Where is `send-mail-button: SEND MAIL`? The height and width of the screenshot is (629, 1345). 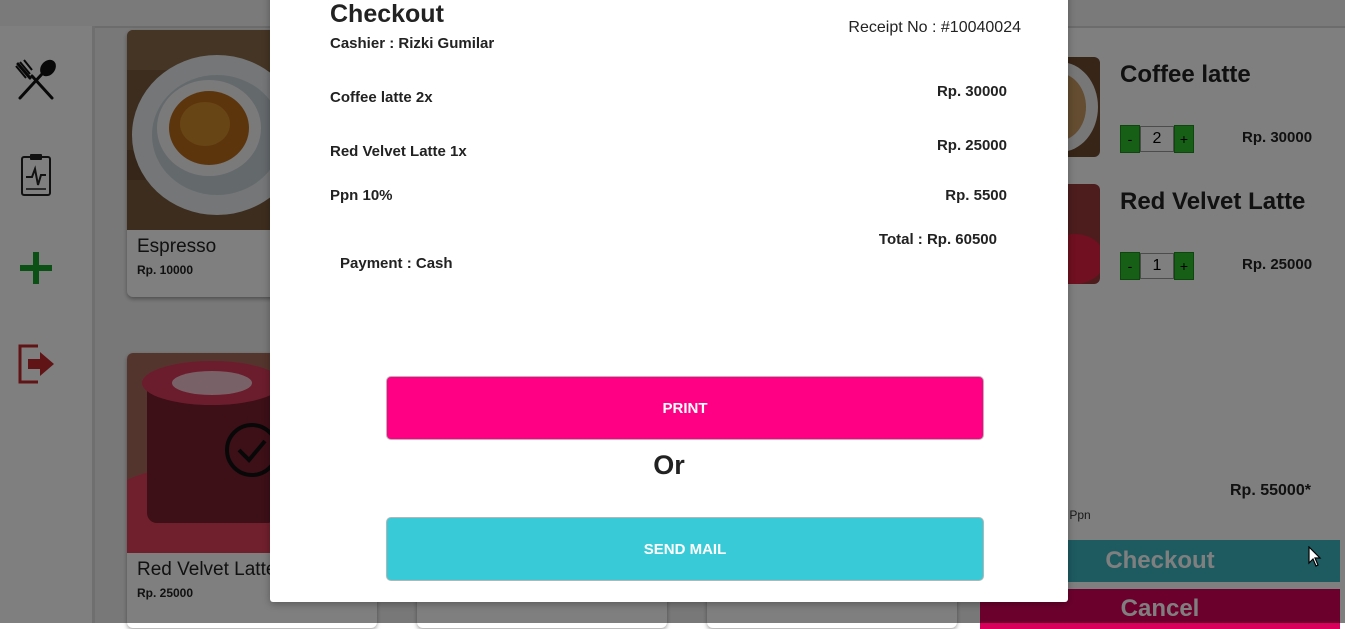
send-mail-button: SEND MAIL is located at coordinates (685, 549).